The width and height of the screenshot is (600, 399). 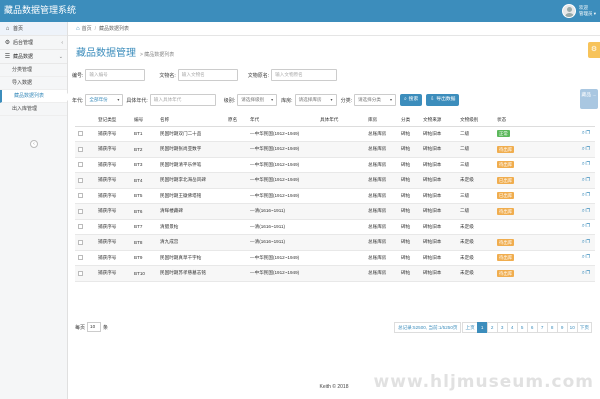 I want to click on settings-button: ⚙, so click(x=594, y=50).